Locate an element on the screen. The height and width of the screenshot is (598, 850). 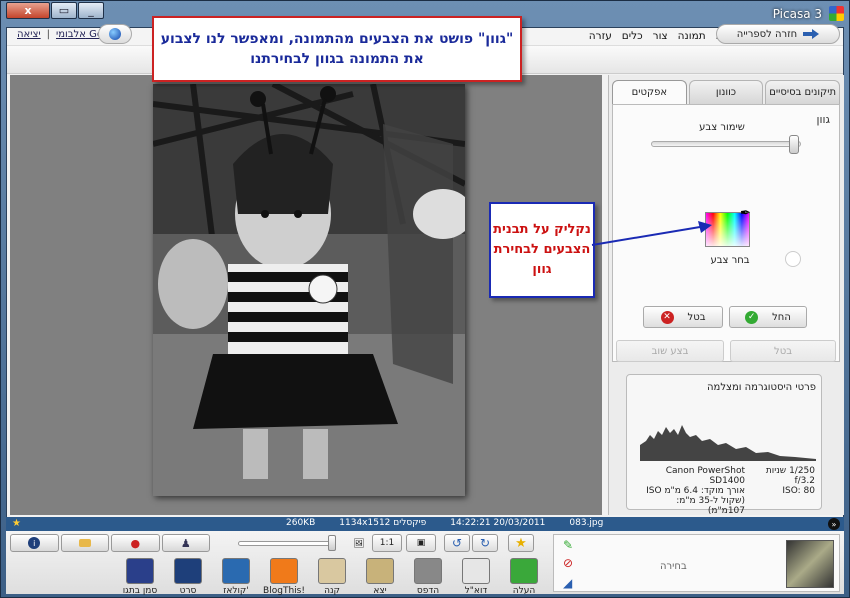
web-albums-button is located at coordinates (115, 34).